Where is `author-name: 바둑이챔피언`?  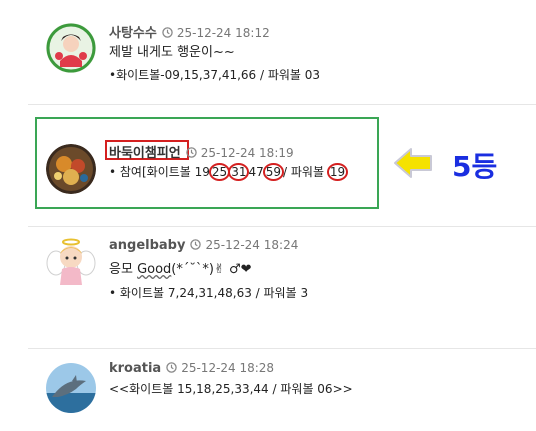 author-name: 바둑이챔피언 is located at coordinates (145, 153).